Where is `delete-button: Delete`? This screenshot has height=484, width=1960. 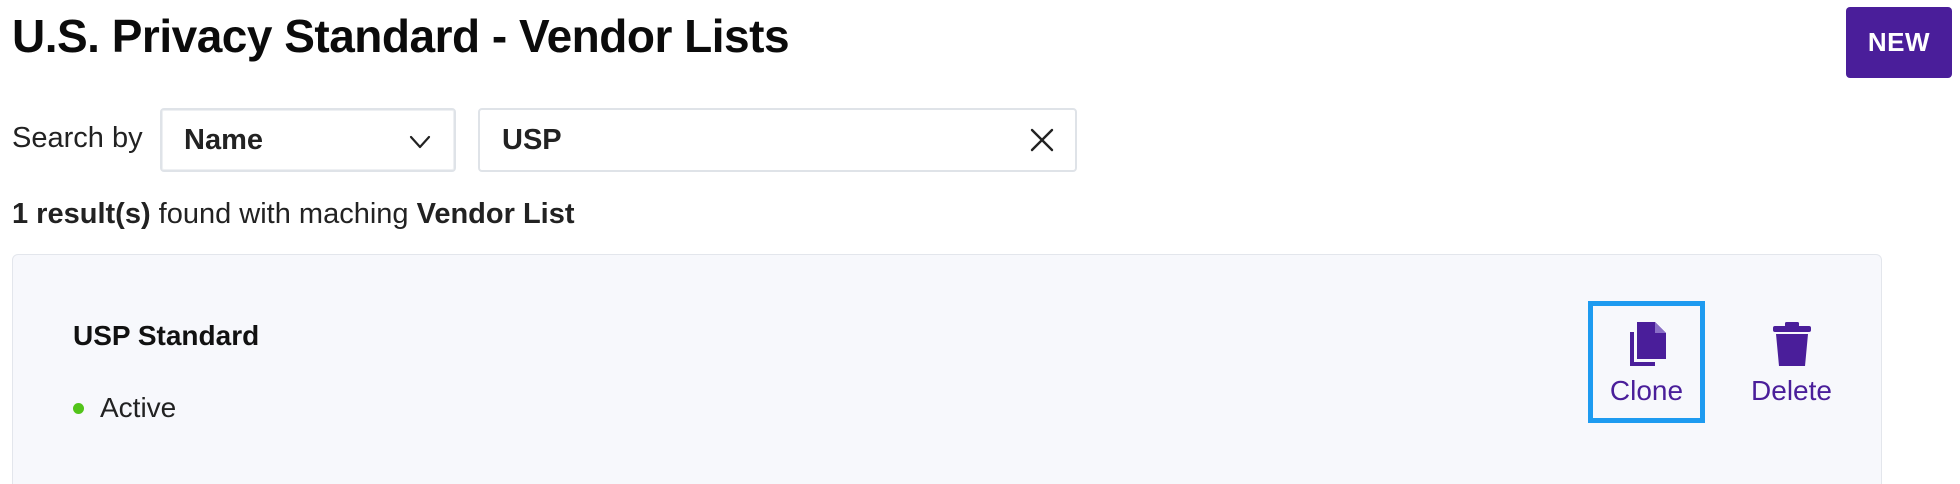
delete-button: Delete is located at coordinates (1791, 362).